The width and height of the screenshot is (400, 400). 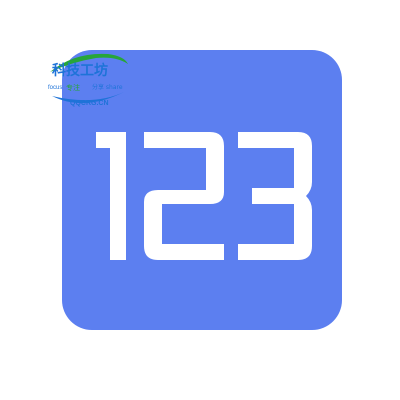 I want to click on watermark-swoosh: 科技工坊 focus 专注 分享 share QQCRG.CN, so click(x=88, y=80).